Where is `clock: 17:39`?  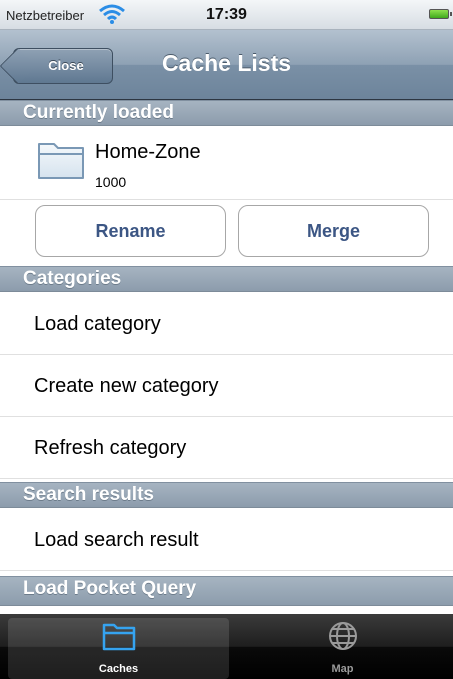 clock: 17:39 is located at coordinates (226, 14).